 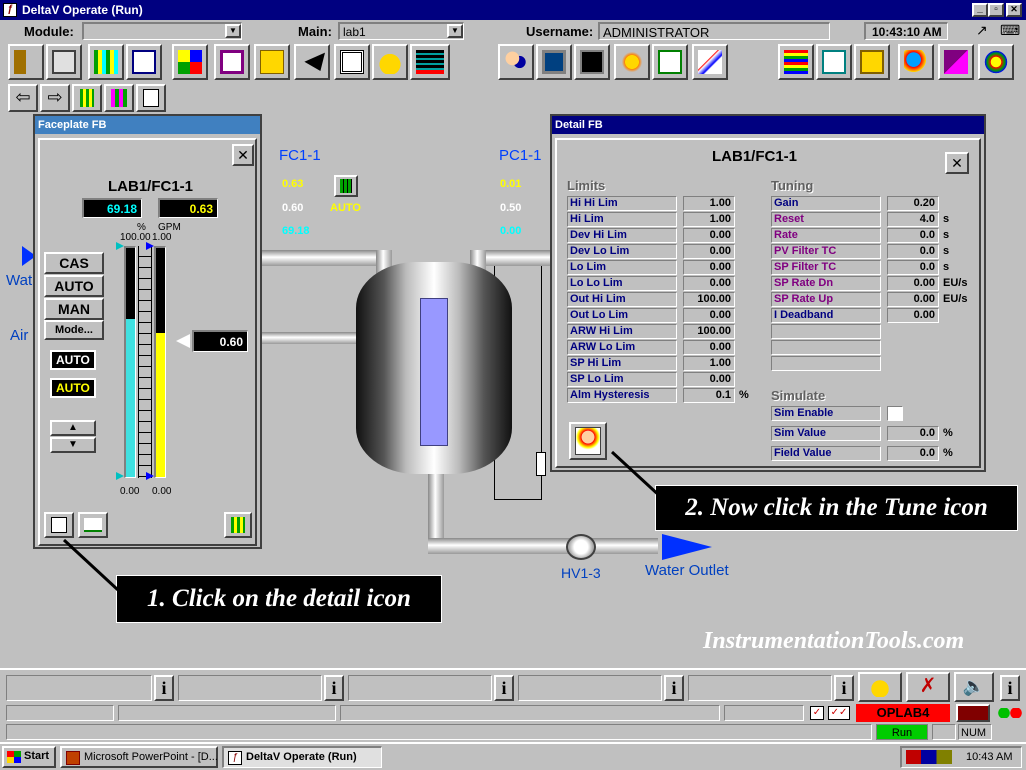 I want to click on alarm-info-button-1: i, so click(x=164, y=688).